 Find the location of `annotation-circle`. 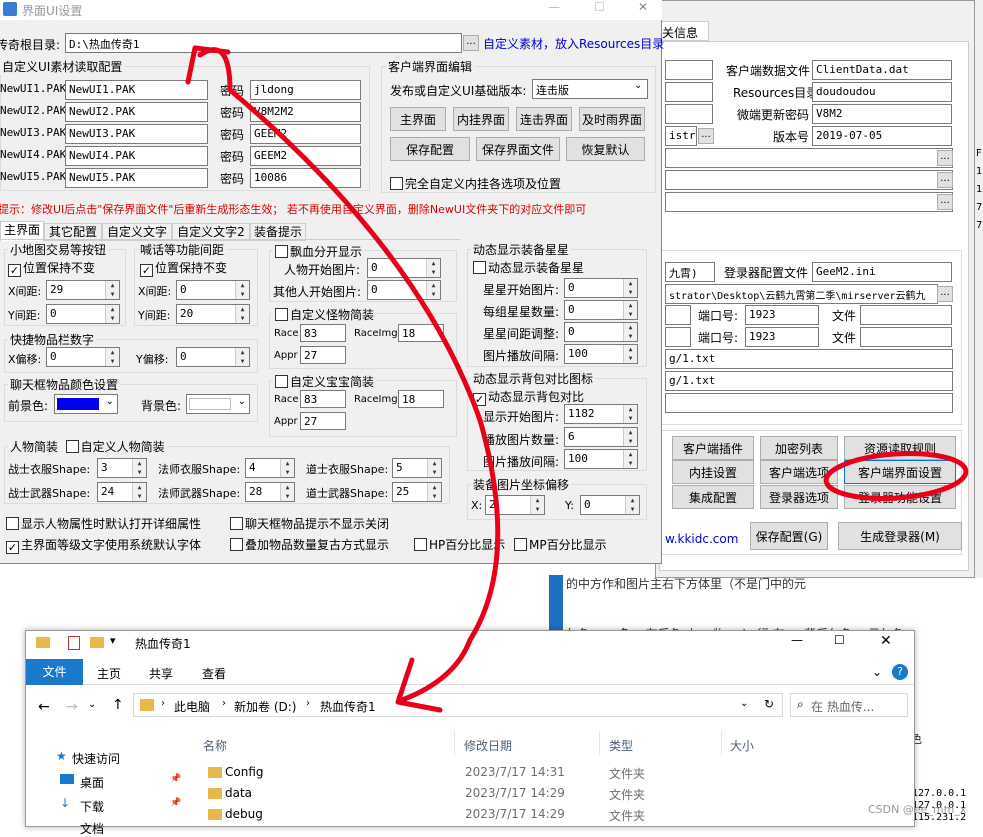

annotation-circle is located at coordinates (896, 476).